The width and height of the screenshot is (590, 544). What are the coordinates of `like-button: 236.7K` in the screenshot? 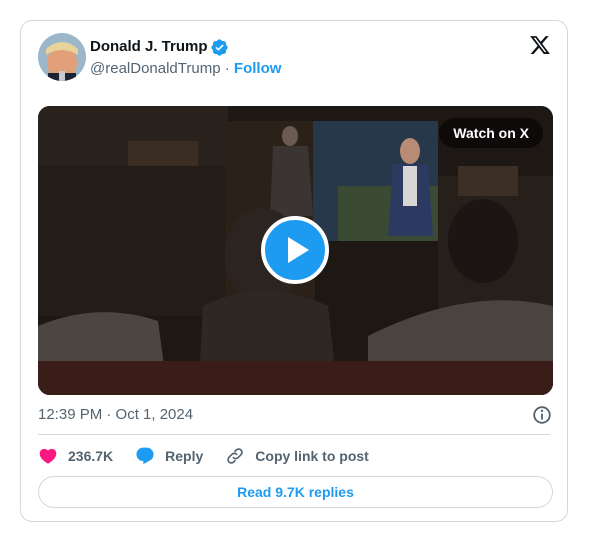 It's located at (75, 456).